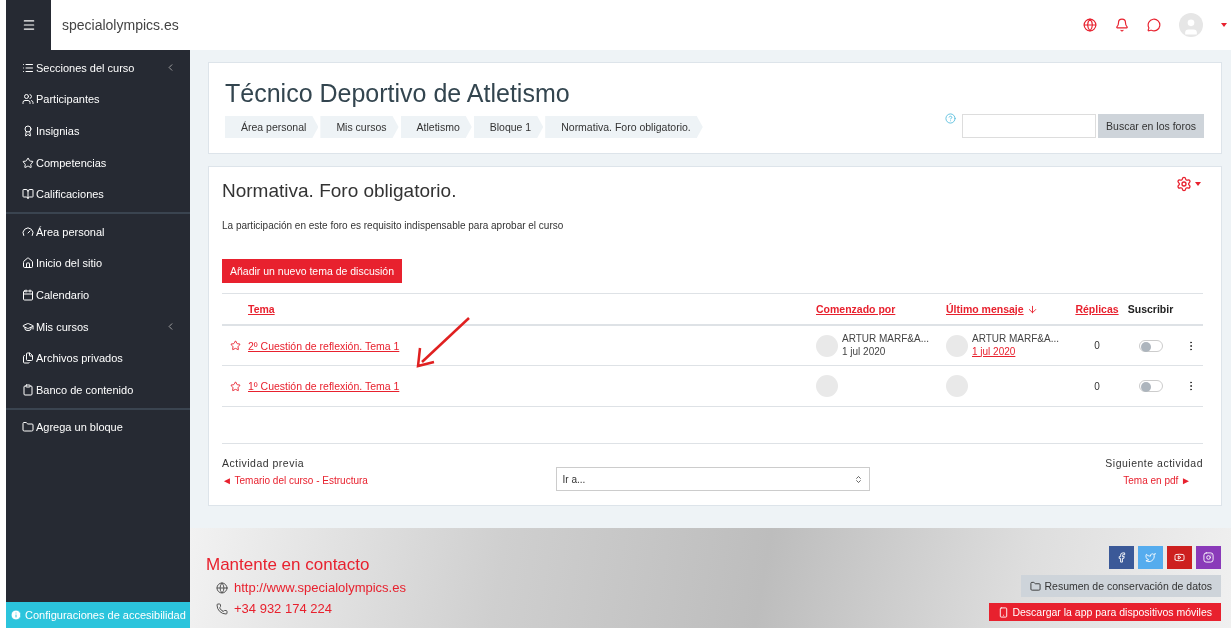 The height and width of the screenshot is (628, 1231). What do you see at coordinates (272, 127) in the screenshot?
I see `breadcrumb-item: Área personal` at bounding box center [272, 127].